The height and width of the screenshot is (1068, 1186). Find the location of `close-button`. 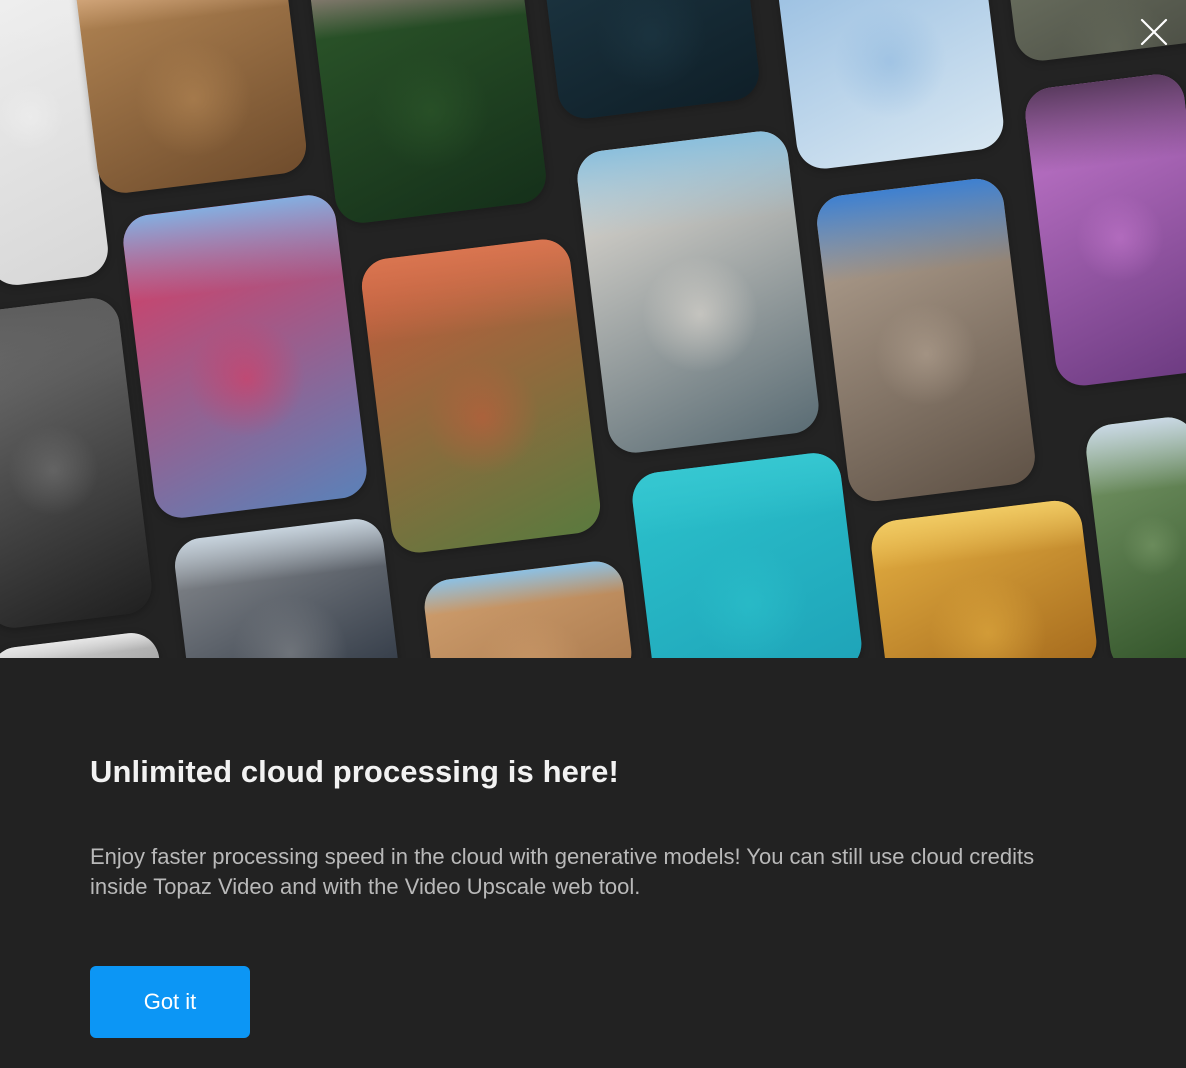

close-button is located at coordinates (1154, 32).